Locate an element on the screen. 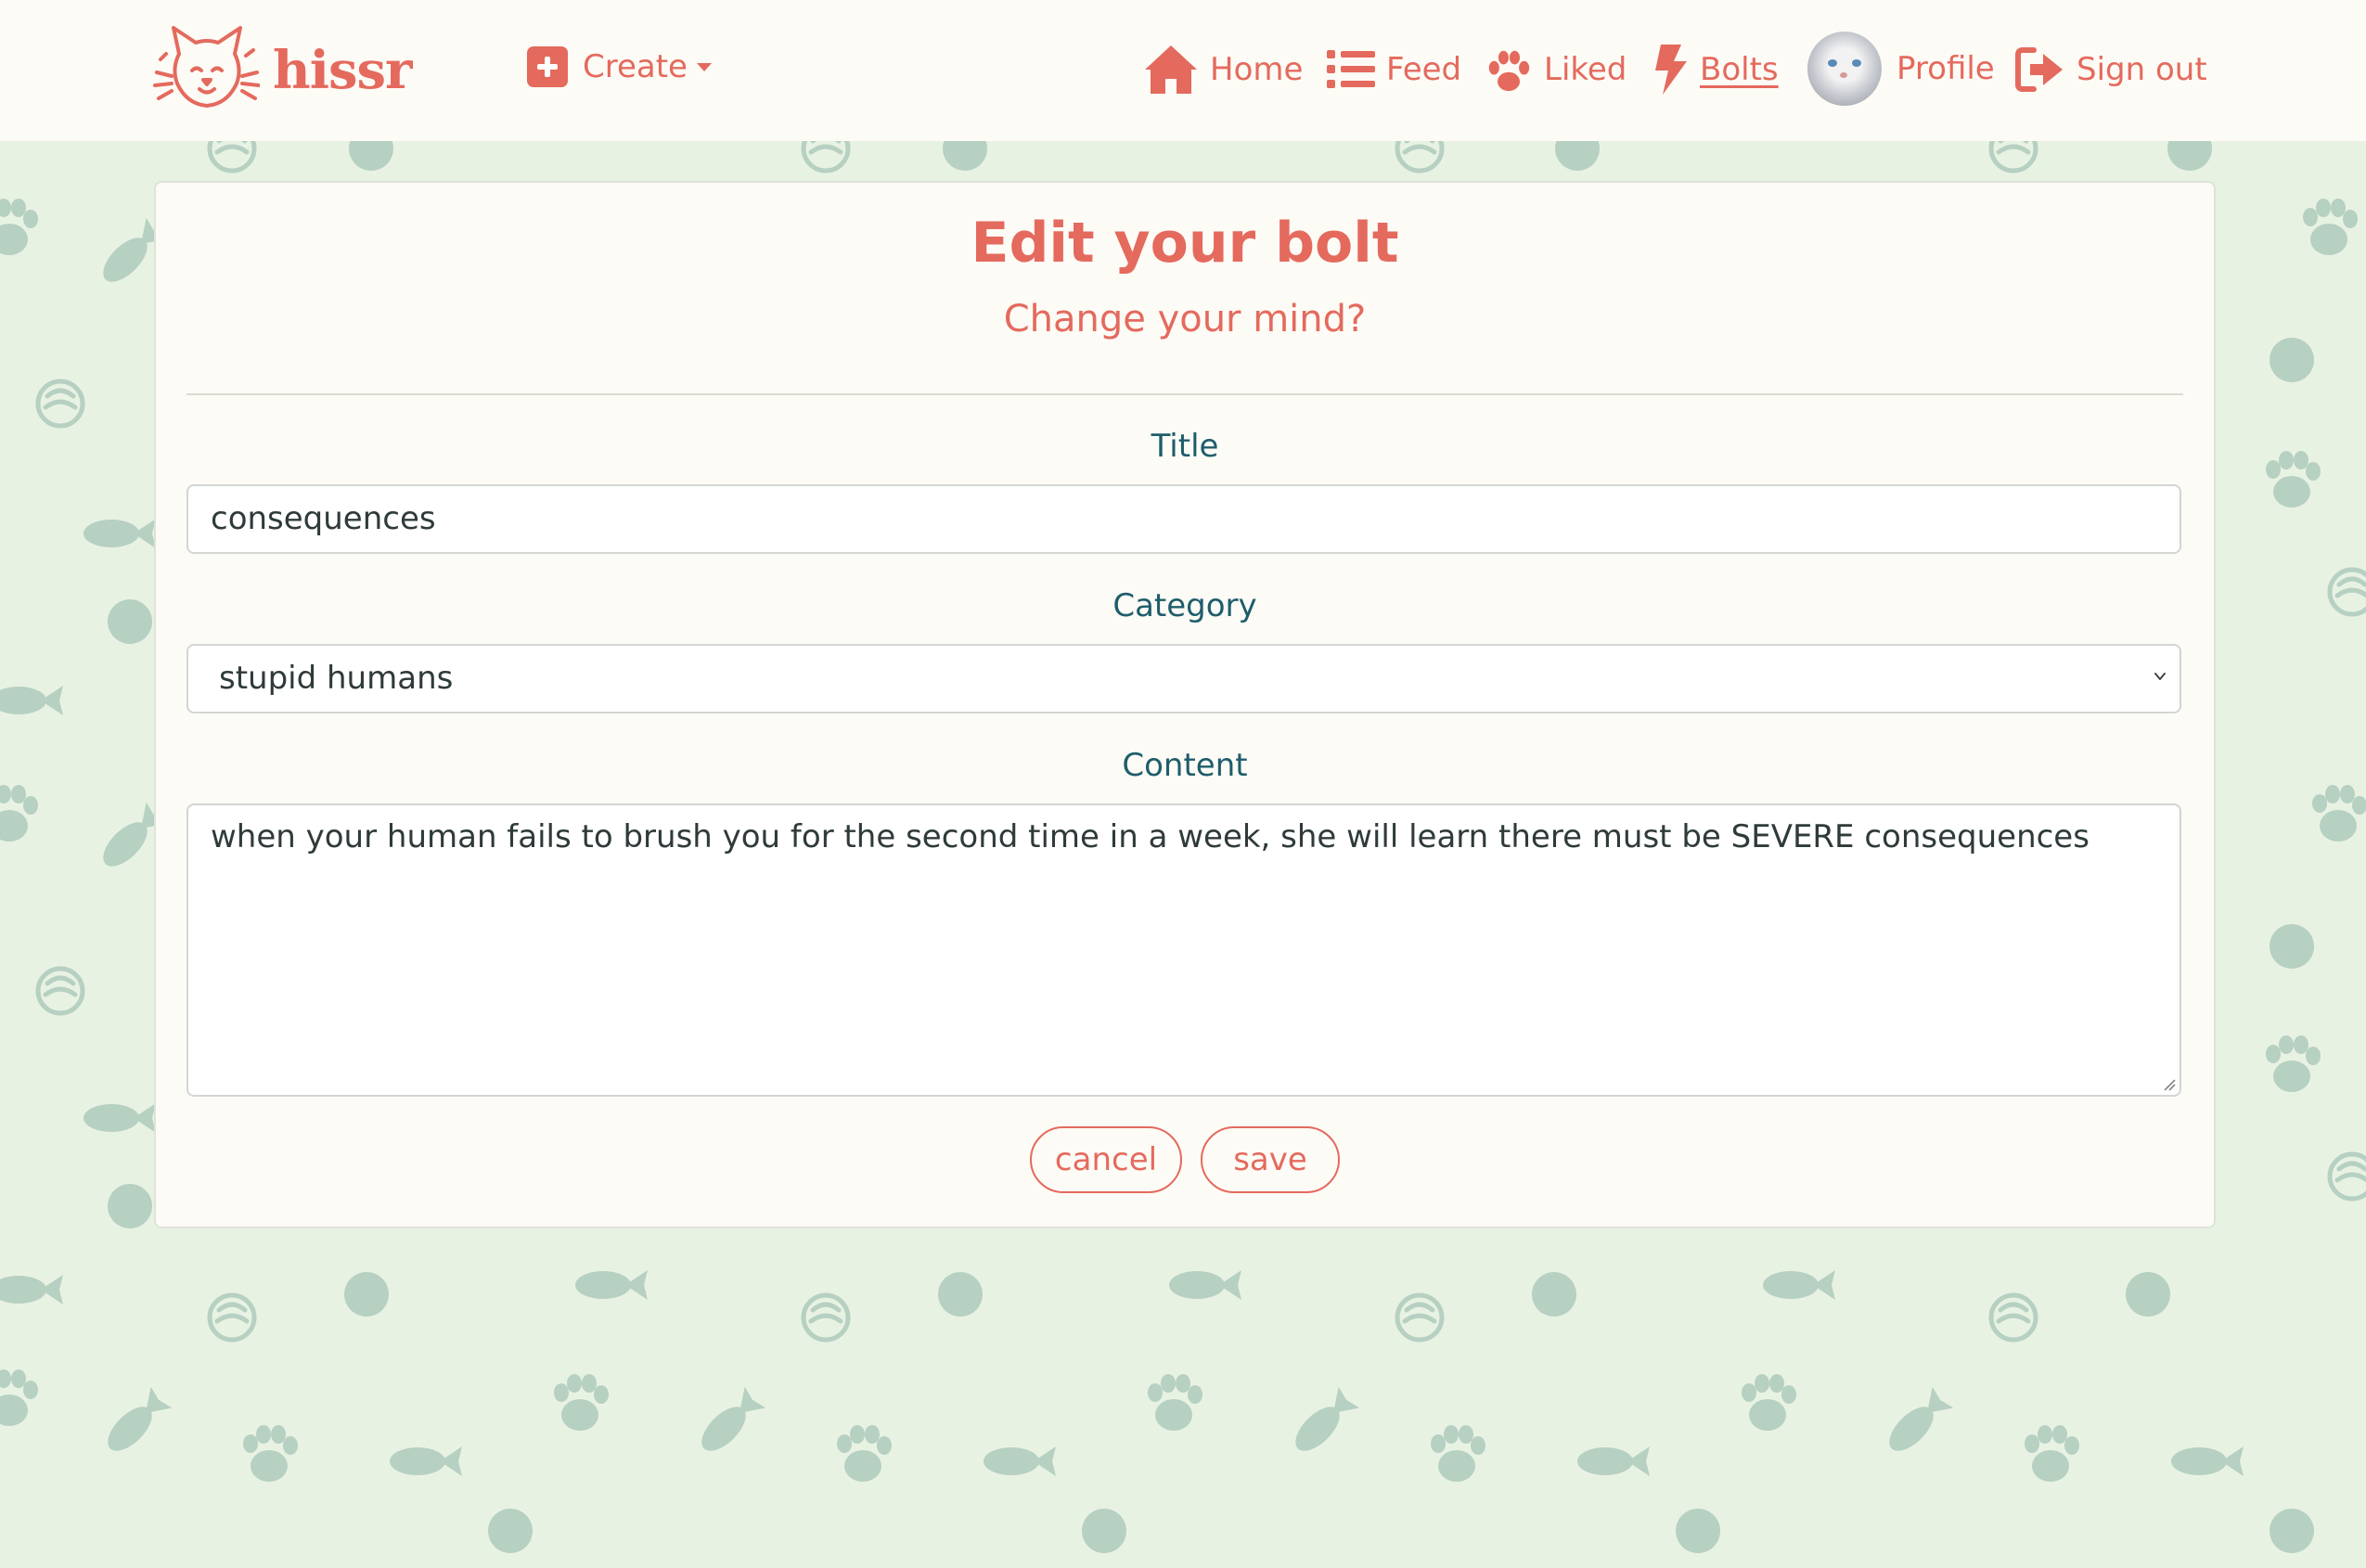  nav-home-label: Home is located at coordinates (1257, 69).